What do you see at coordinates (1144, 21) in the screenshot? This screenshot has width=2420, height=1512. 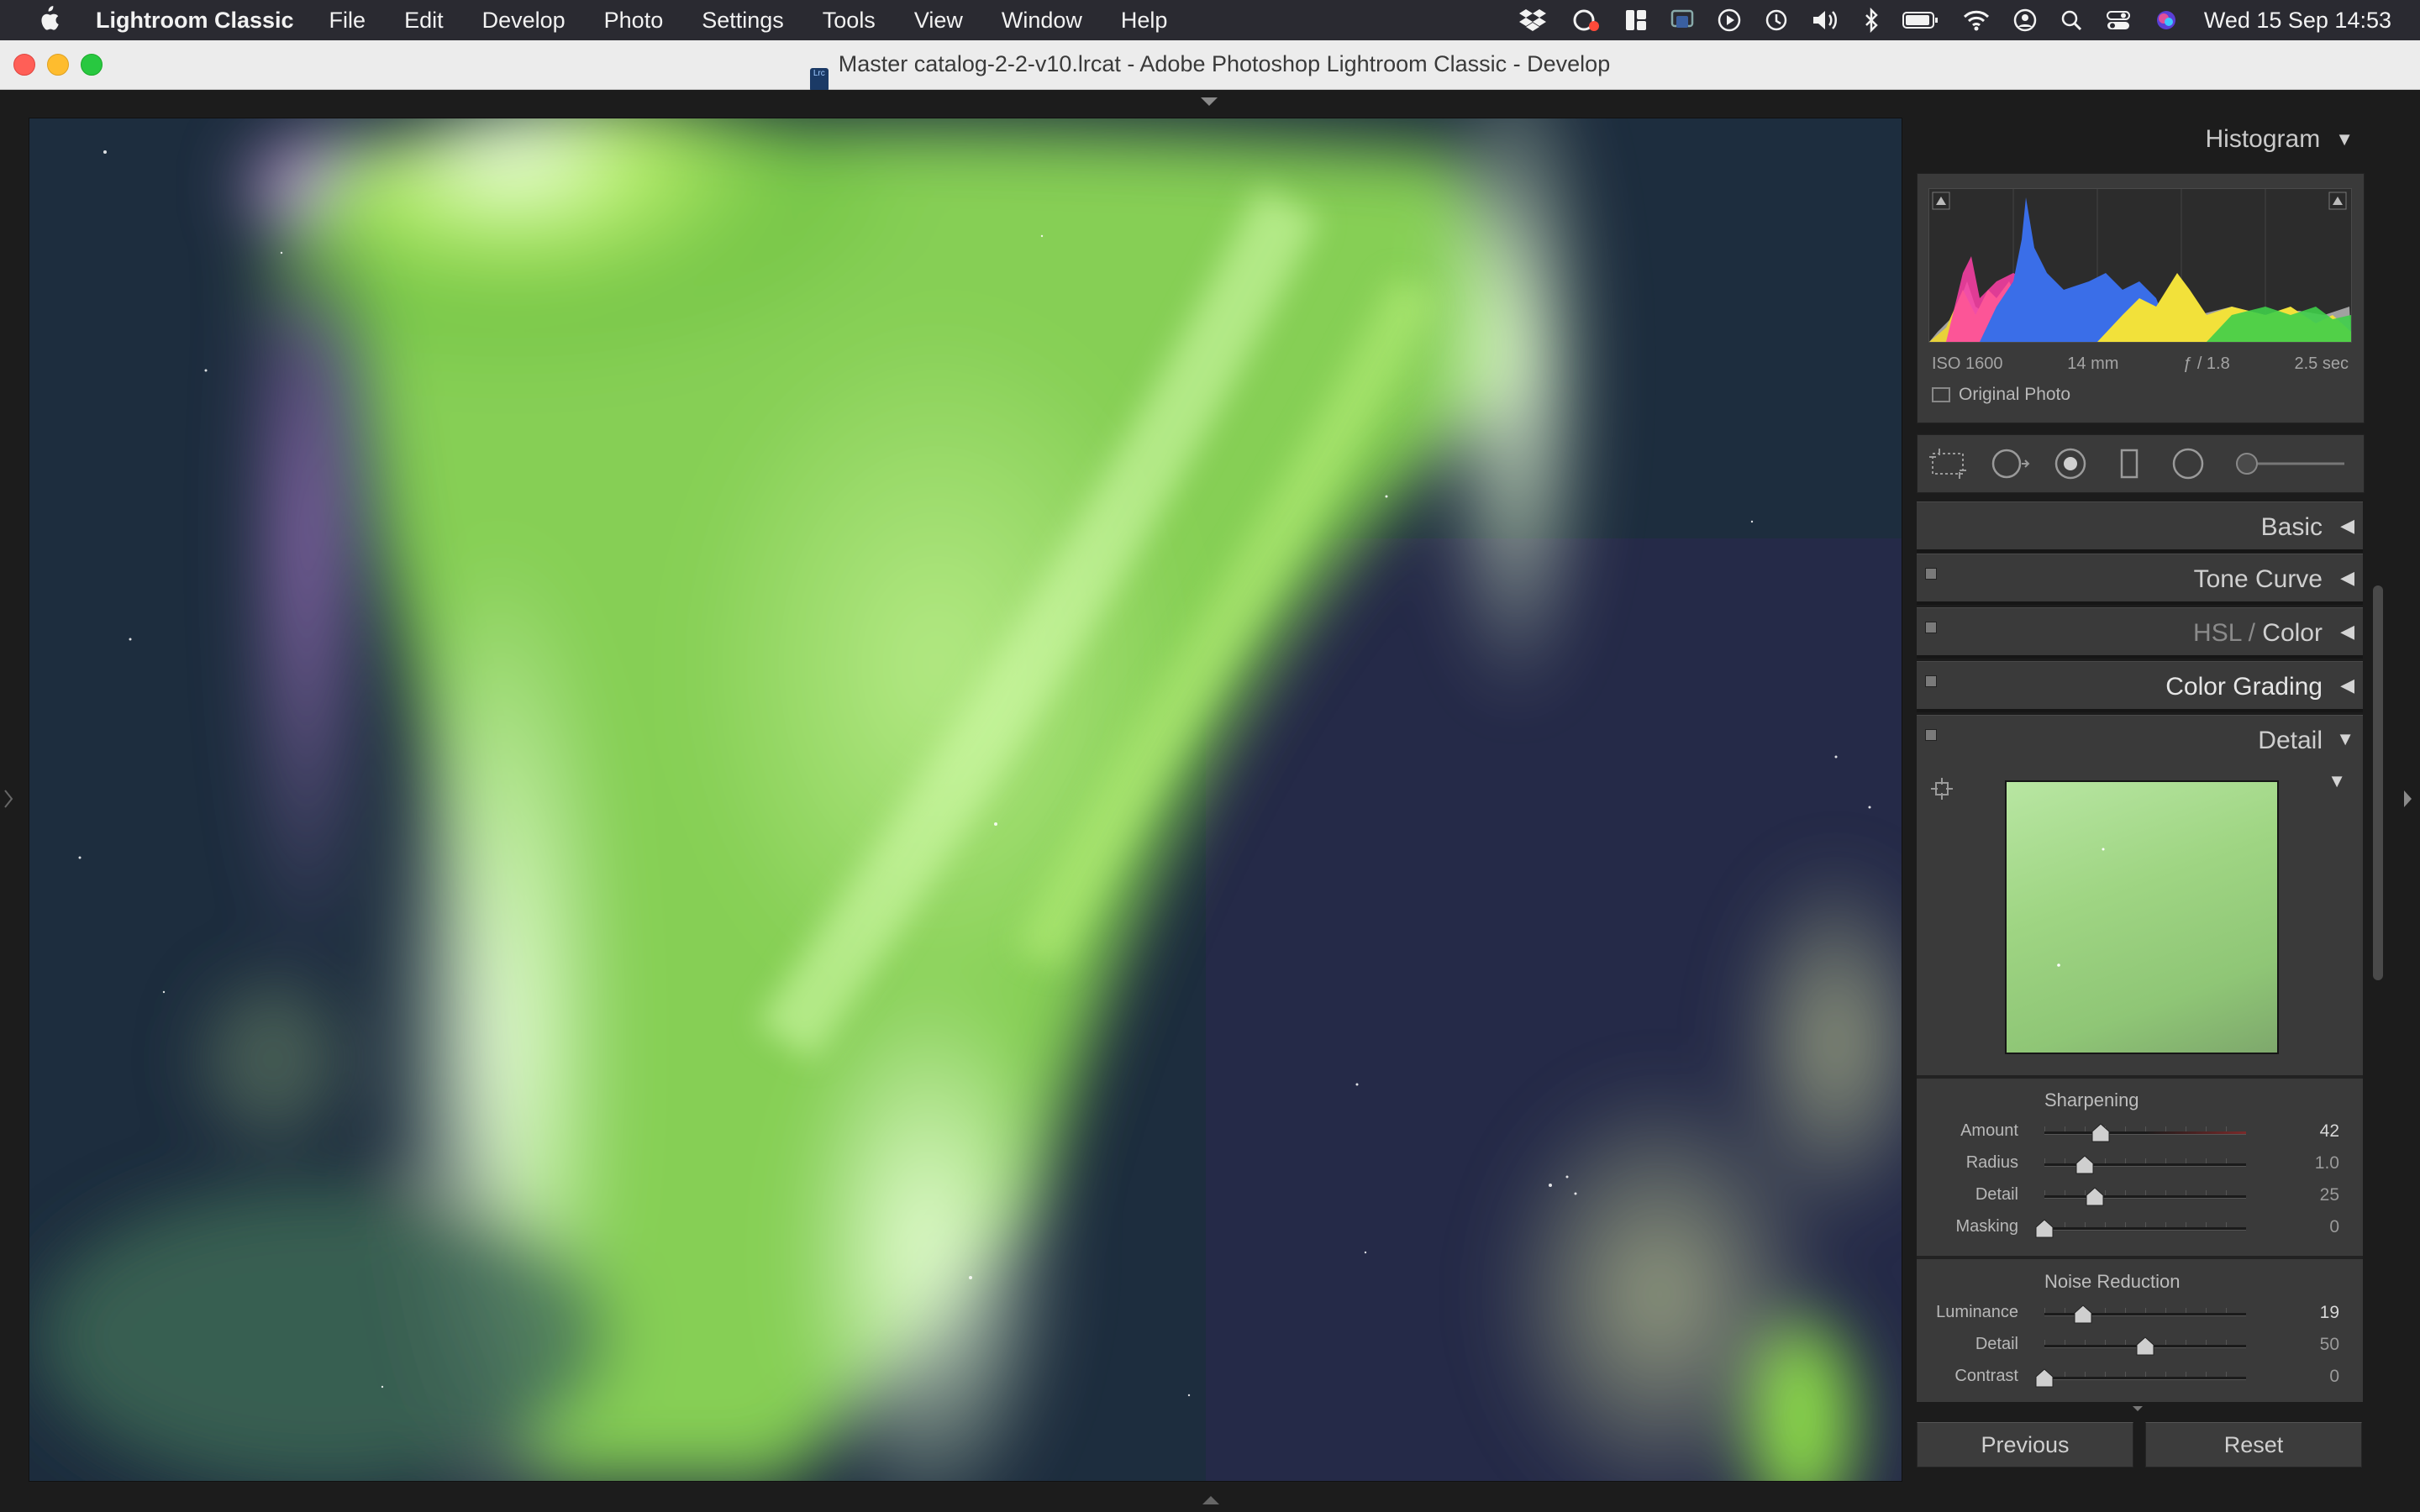 I see `menu-help: Help` at bounding box center [1144, 21].